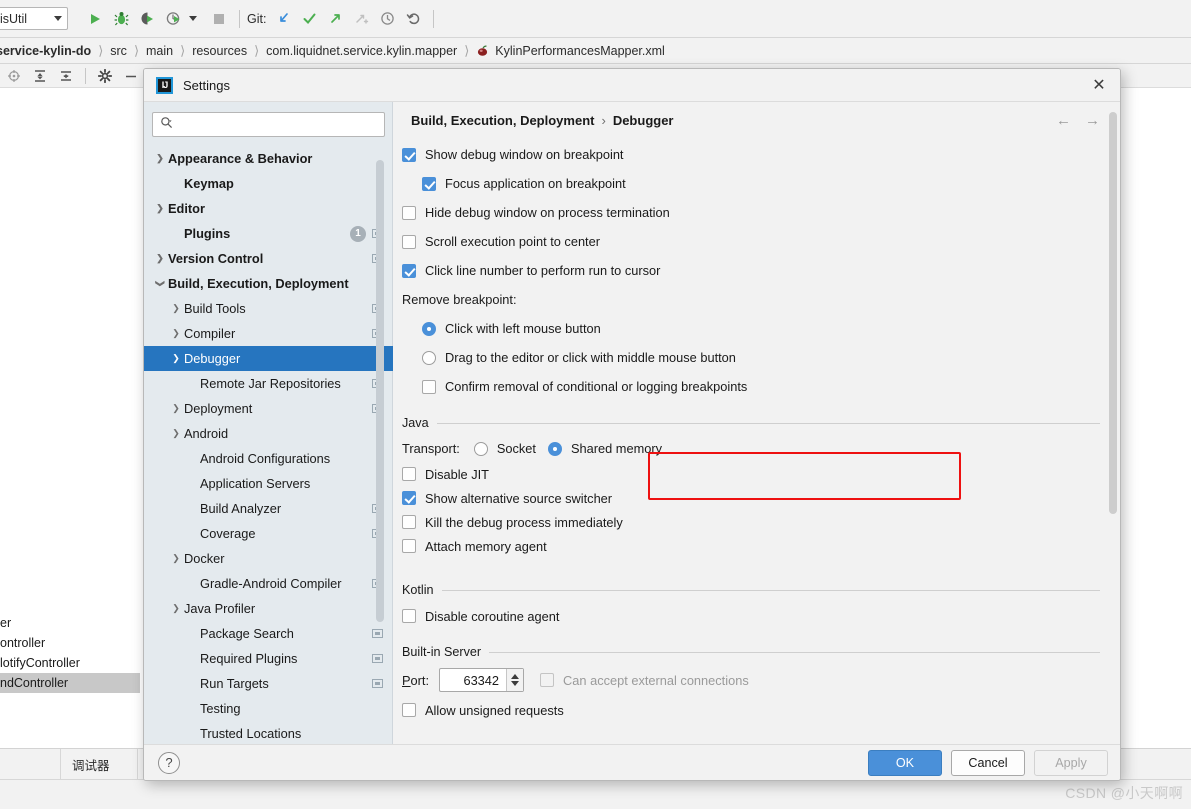 Image resolution: width=1191 pixels, height=809 pixels. I want to click on sidebar-item-deployment: ❯ Deployment, so click(268, 408).